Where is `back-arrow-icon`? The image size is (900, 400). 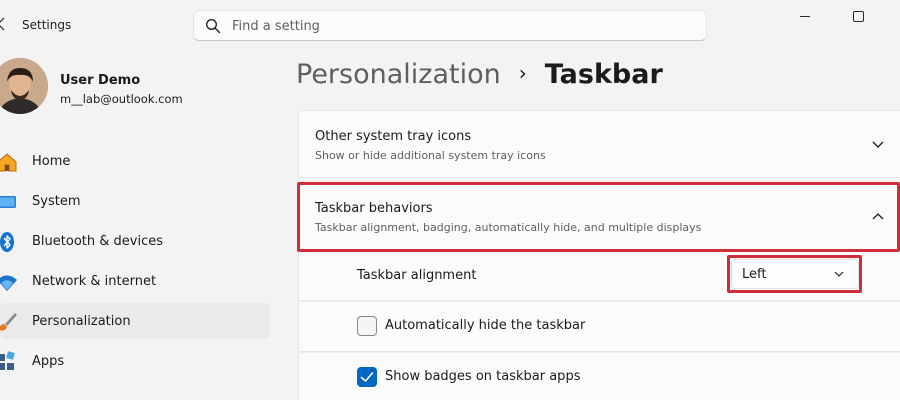 back-arrow-icon is located at coordinates (2, 24).